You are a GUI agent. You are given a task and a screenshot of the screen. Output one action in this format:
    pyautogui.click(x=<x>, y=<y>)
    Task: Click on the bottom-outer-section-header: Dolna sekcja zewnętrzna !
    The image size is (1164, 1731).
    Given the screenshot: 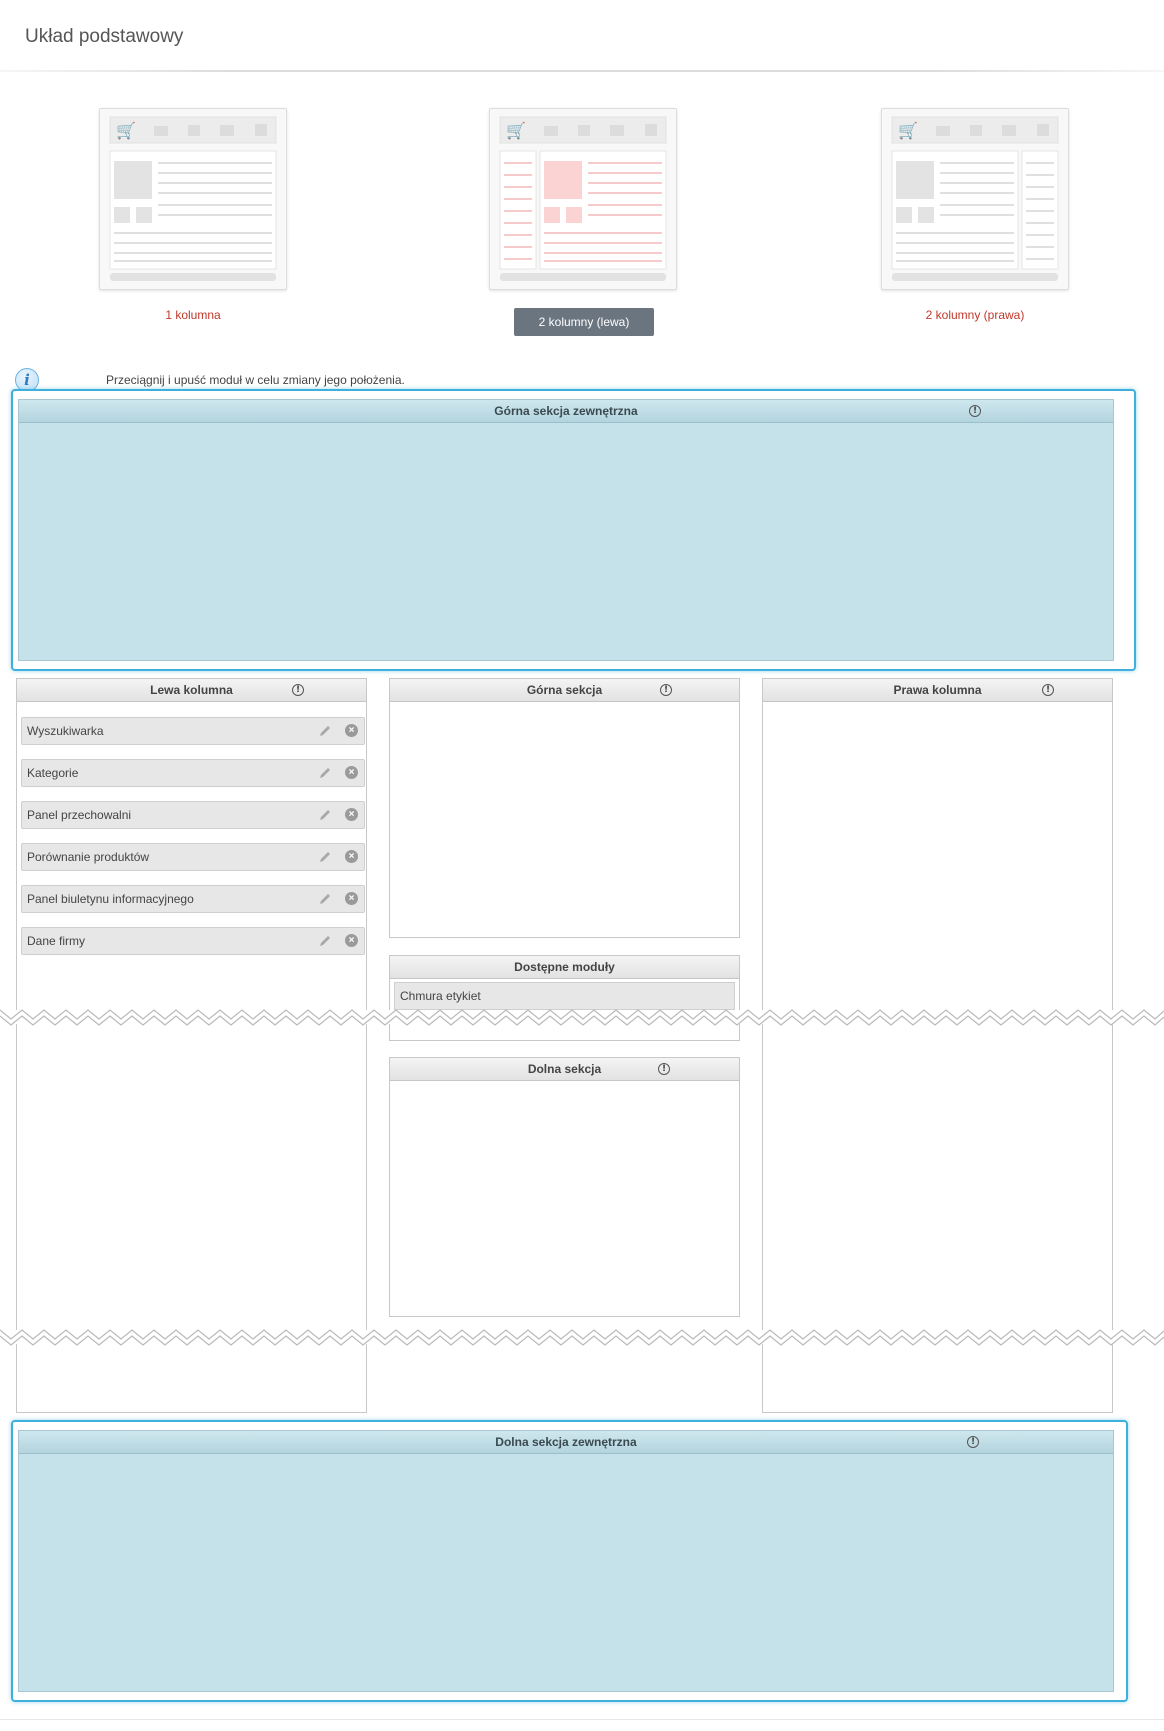 What is the action you would take?
    pyautogui.click(x=566, y=1442)
    